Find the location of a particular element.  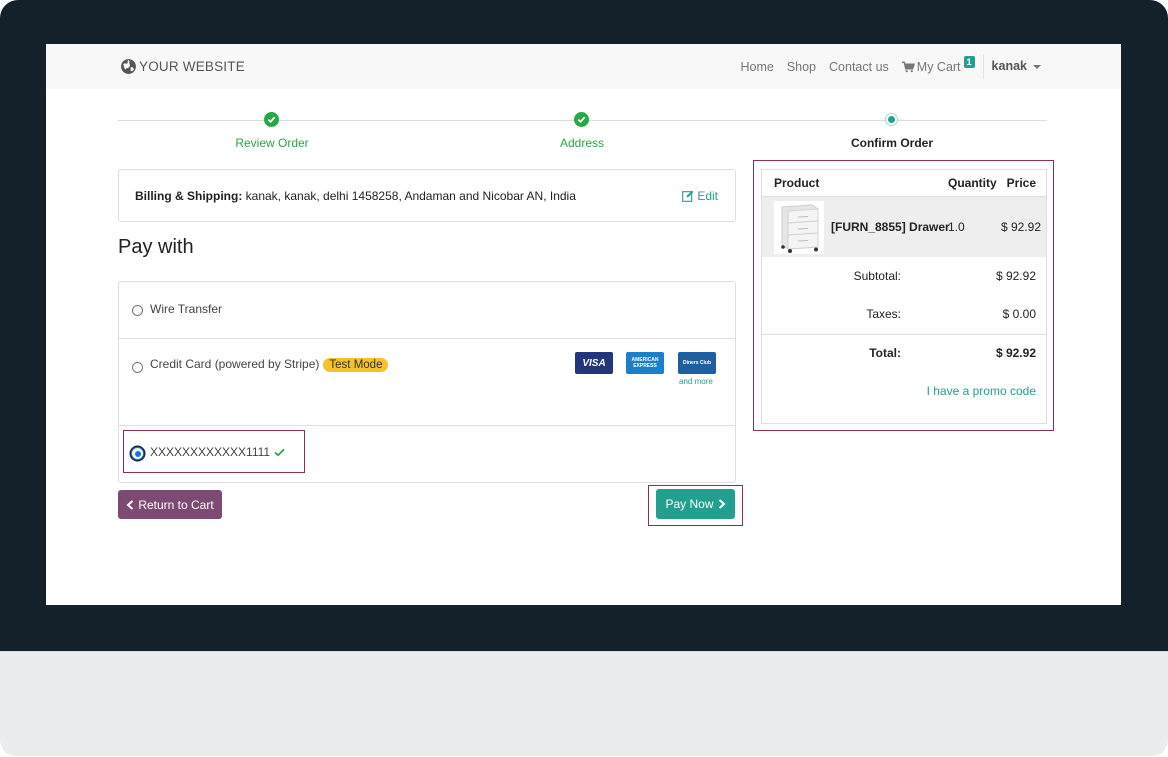

summary-header-row: Product Quantity Price is located at coordinates (904, 183).